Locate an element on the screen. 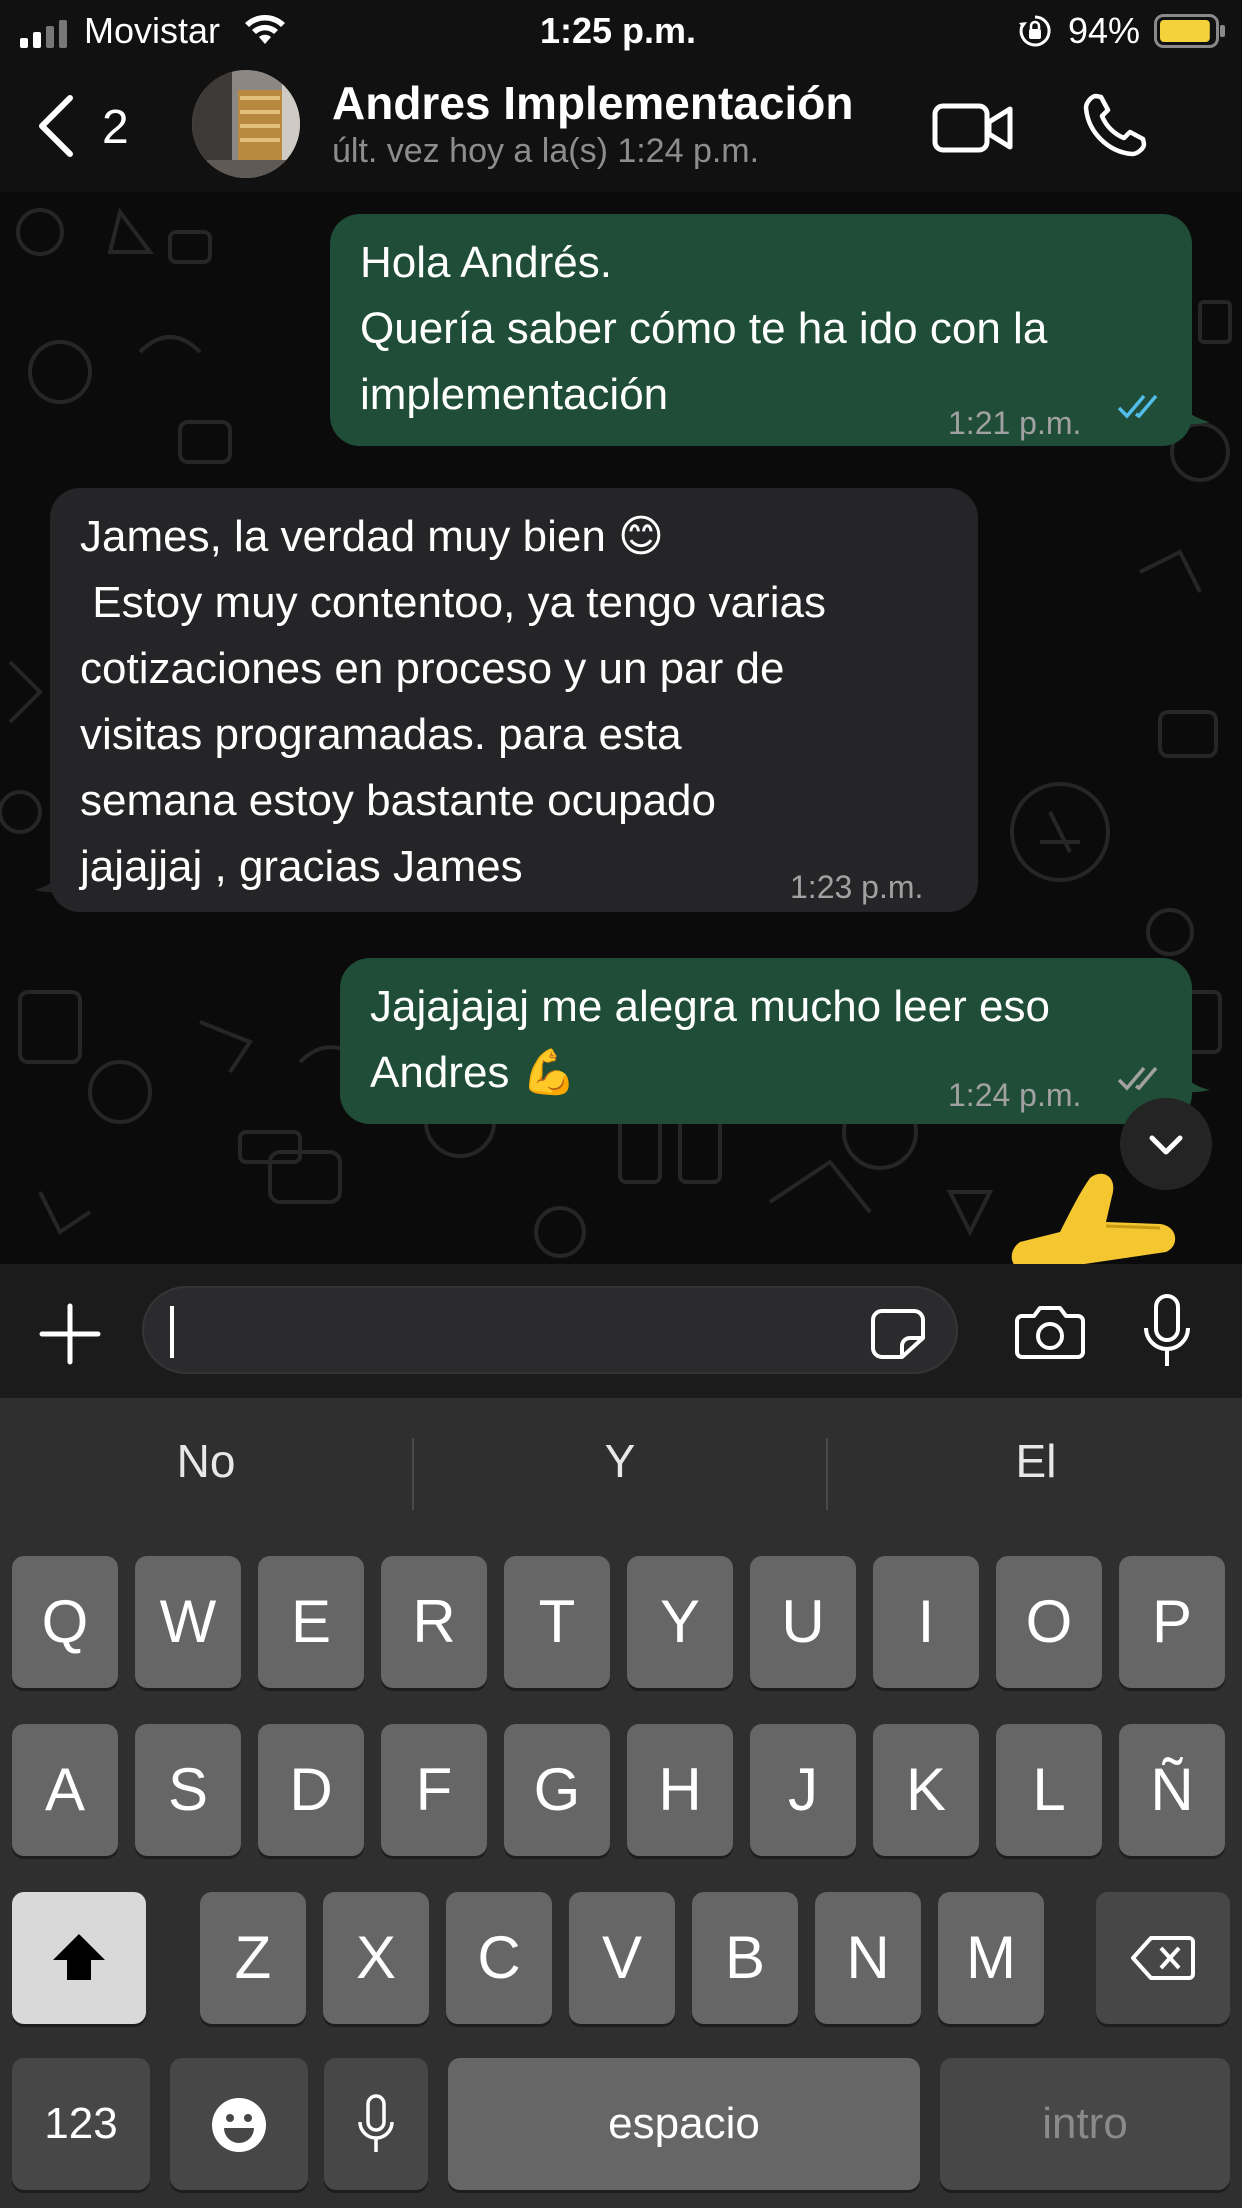 This screenshot has width=1242, height=2208. key-row3-4: B is located at coordinates (745, 1958).